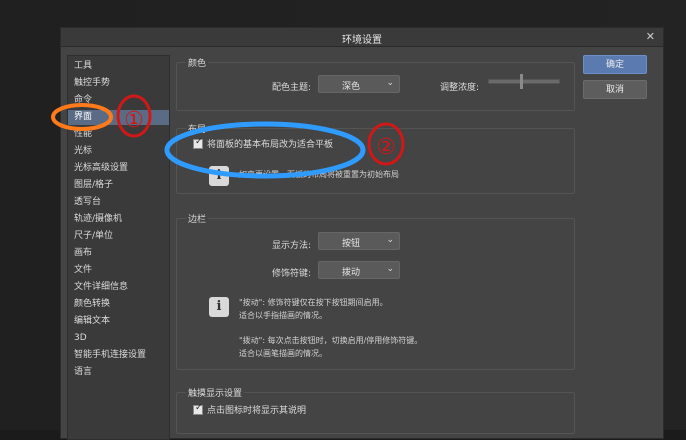  I want to click on density-slider-knob, so click(521, 81).